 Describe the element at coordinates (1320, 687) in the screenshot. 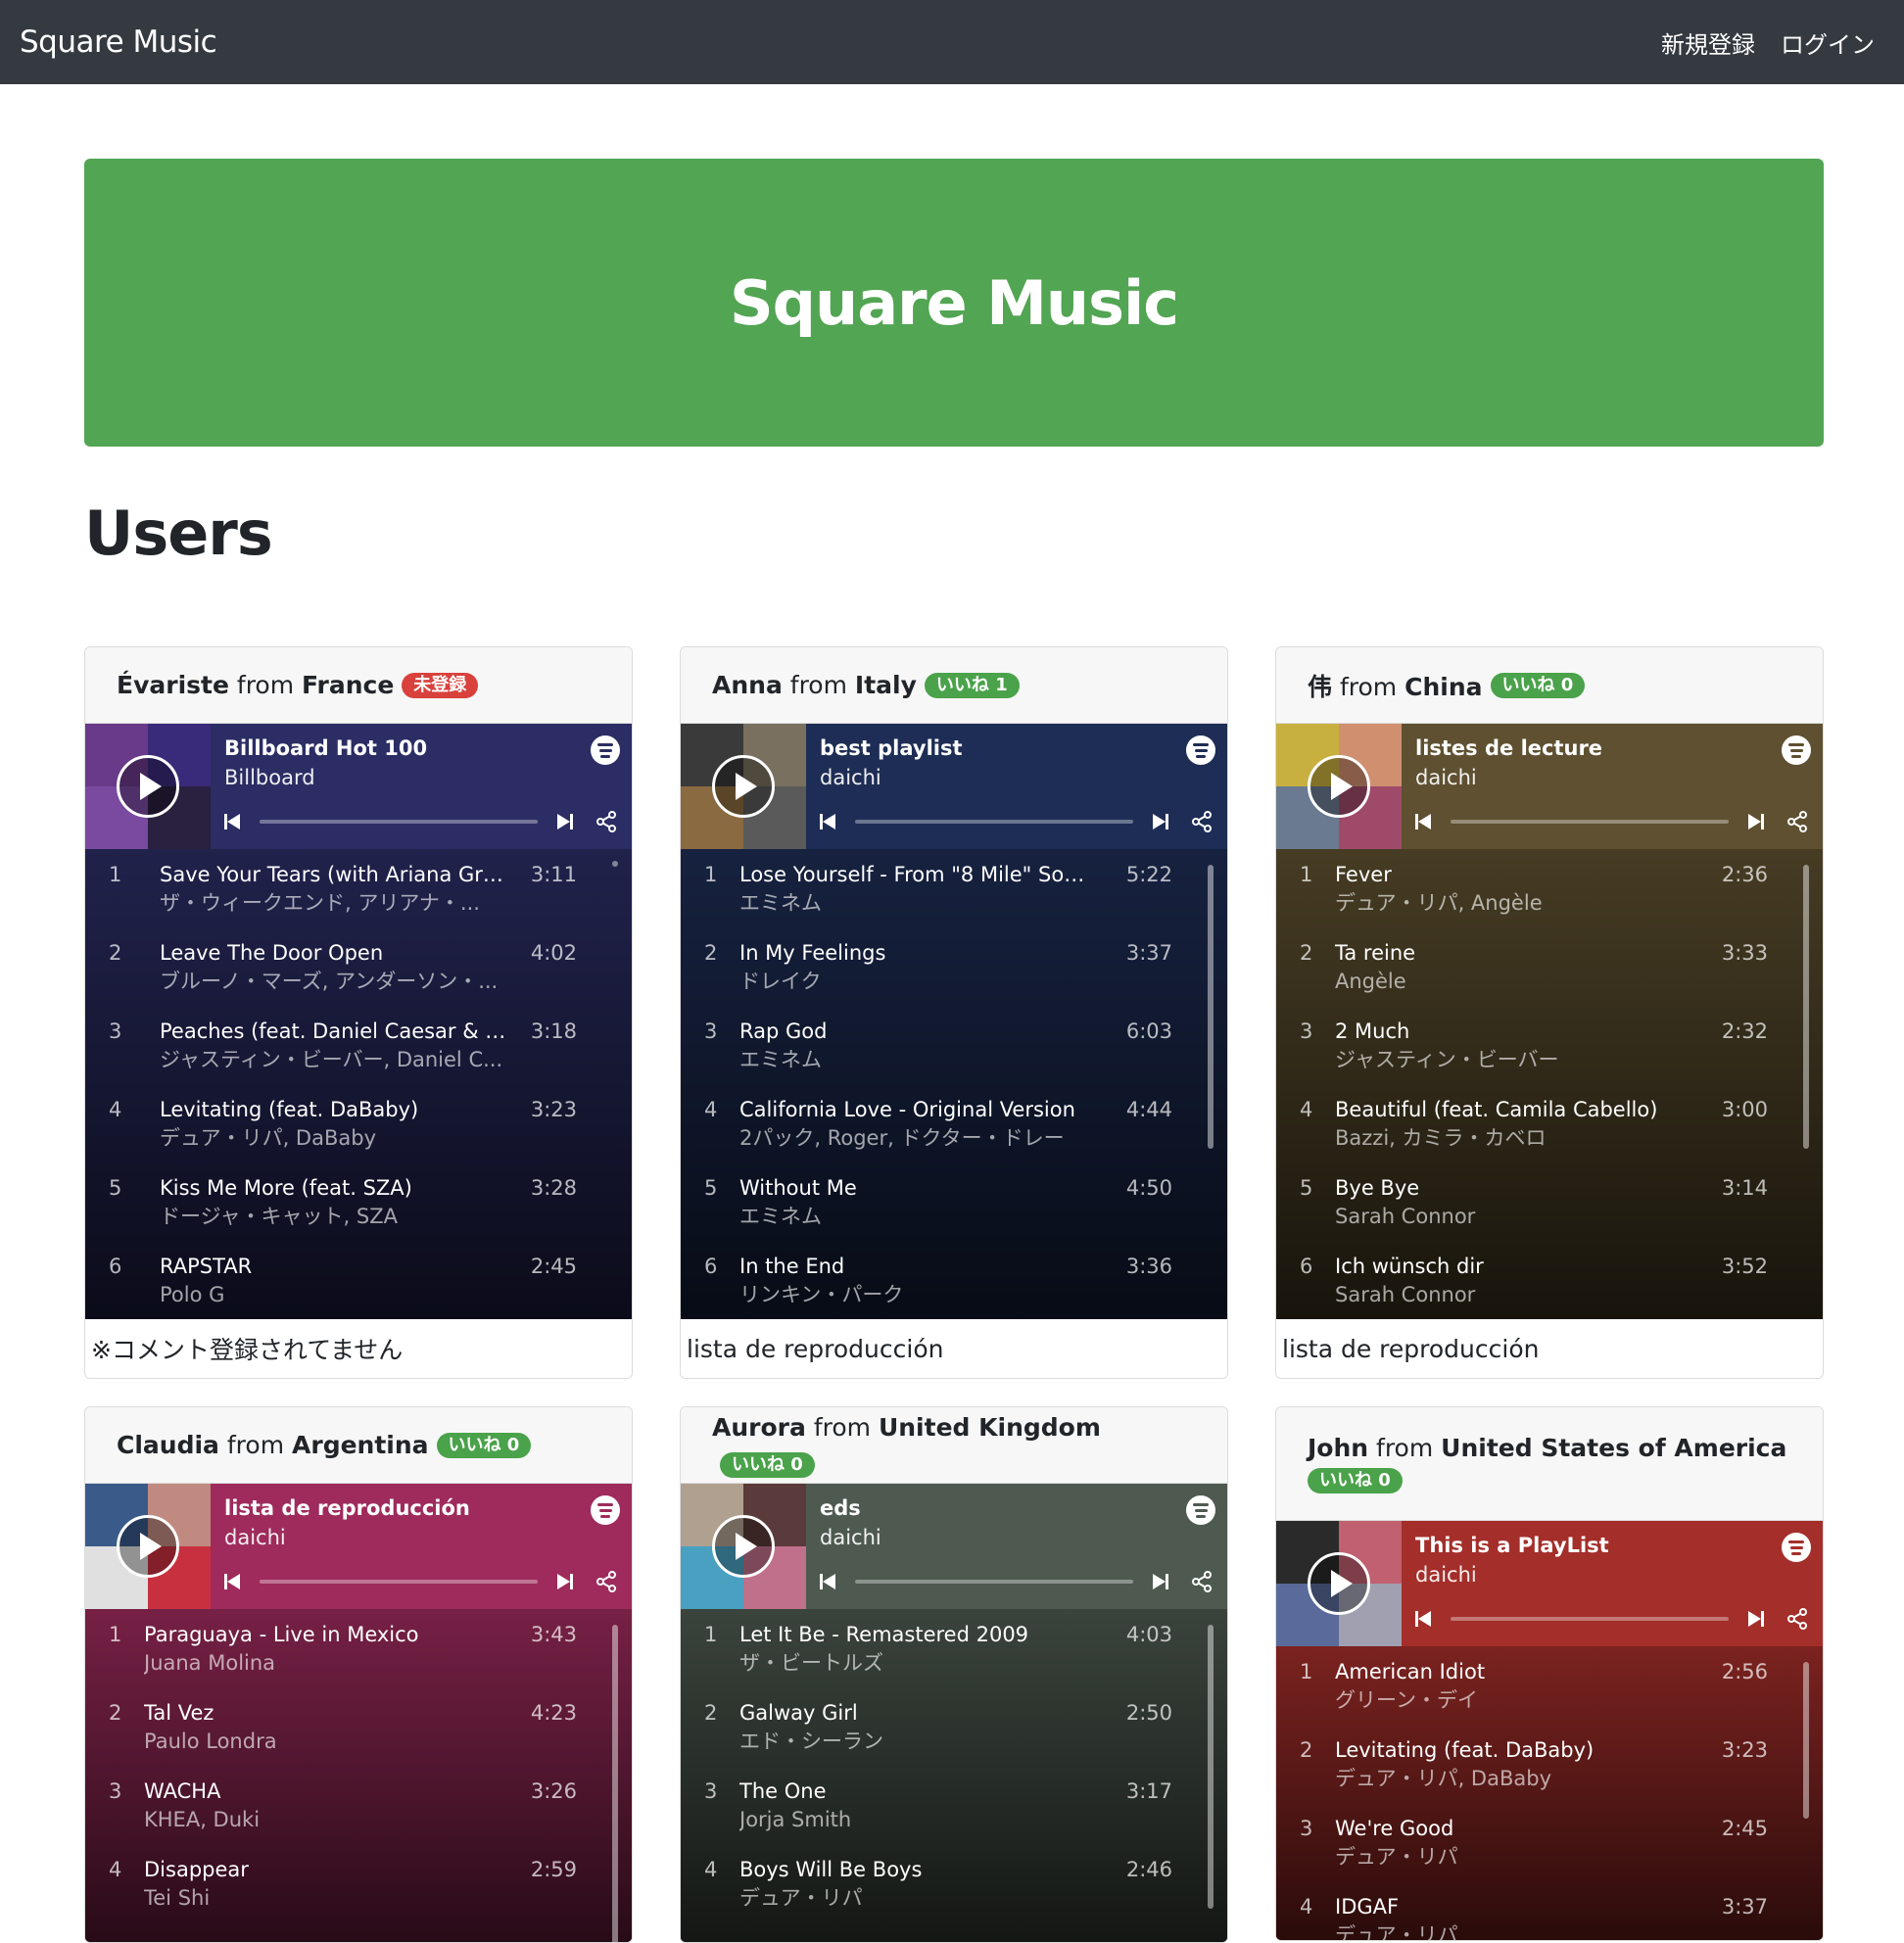

I see `user-name: 伟` at that location.